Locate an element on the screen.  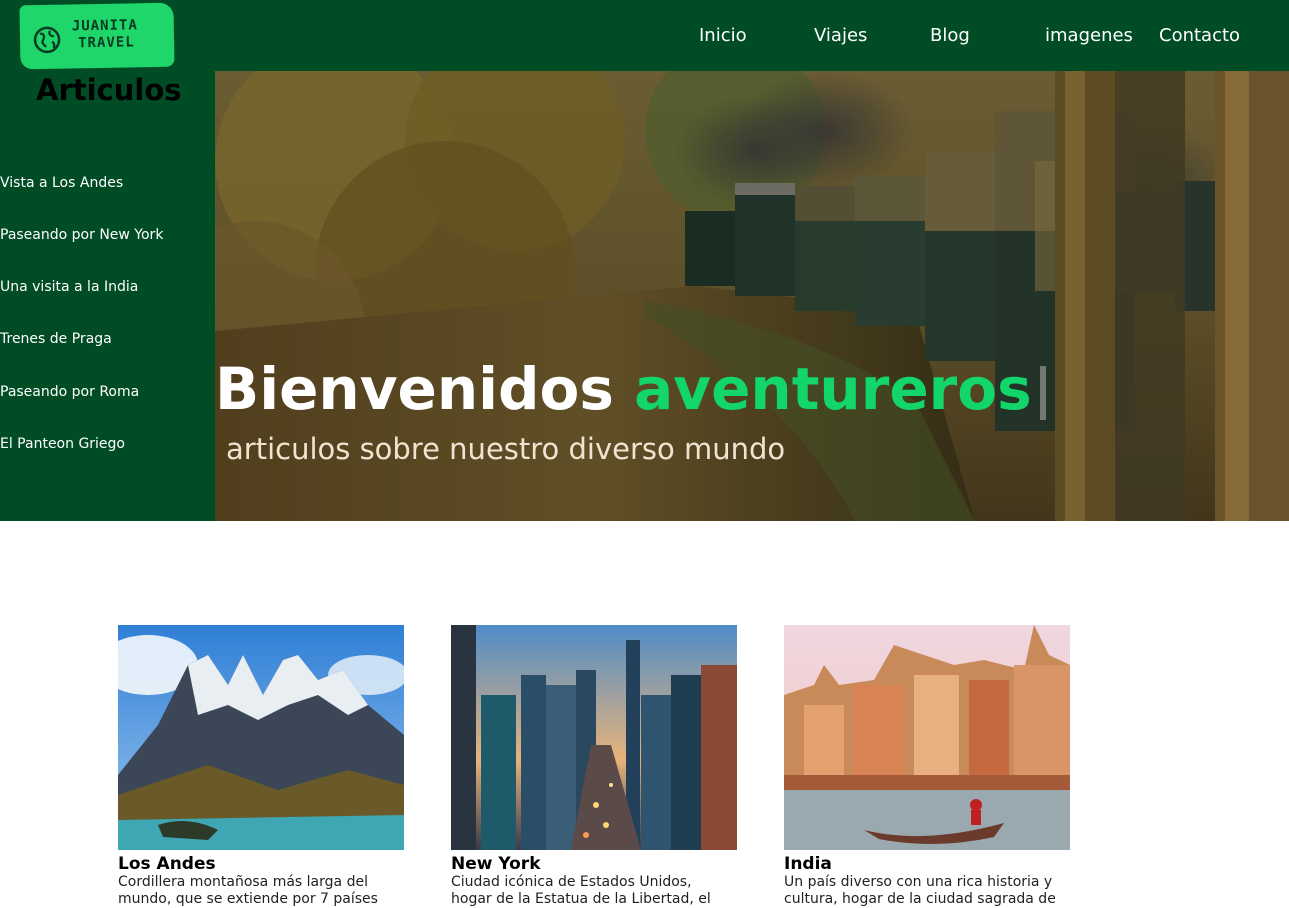
brand-logo: JUANITA TRAVEL is located at coordinates (97, 36).